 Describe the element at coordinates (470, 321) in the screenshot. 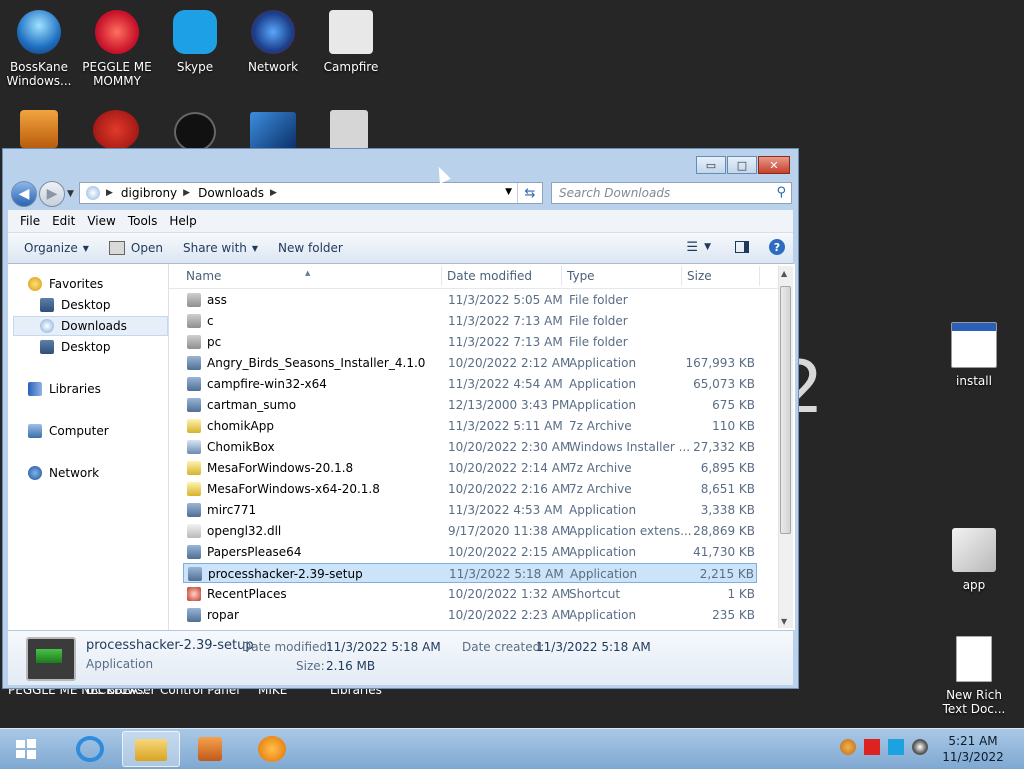

I see `file-row: c 11/3/2022 7:13 AM File folder` at that location.